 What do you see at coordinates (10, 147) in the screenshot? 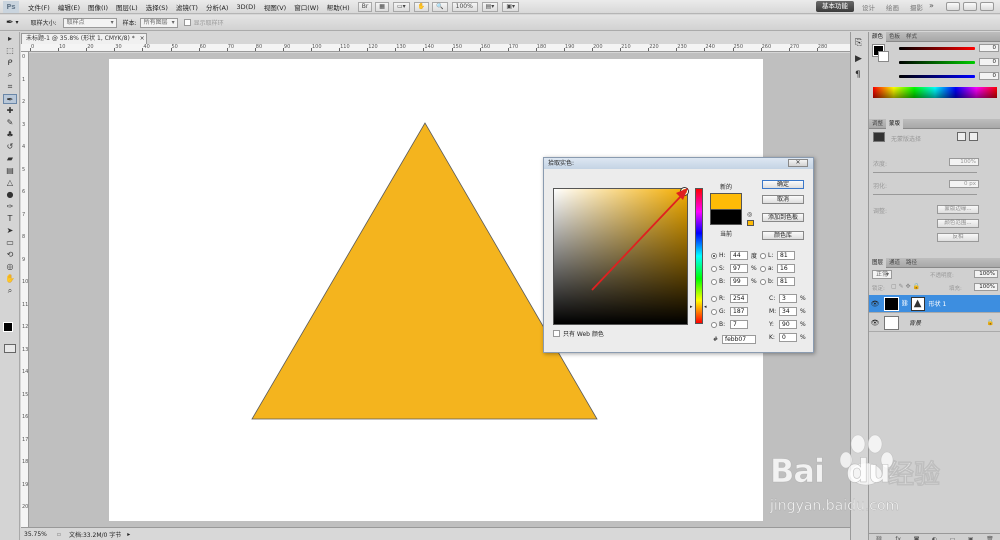
I see `history-brush-tool-icon: ↺` at bounding box center [10, 147].